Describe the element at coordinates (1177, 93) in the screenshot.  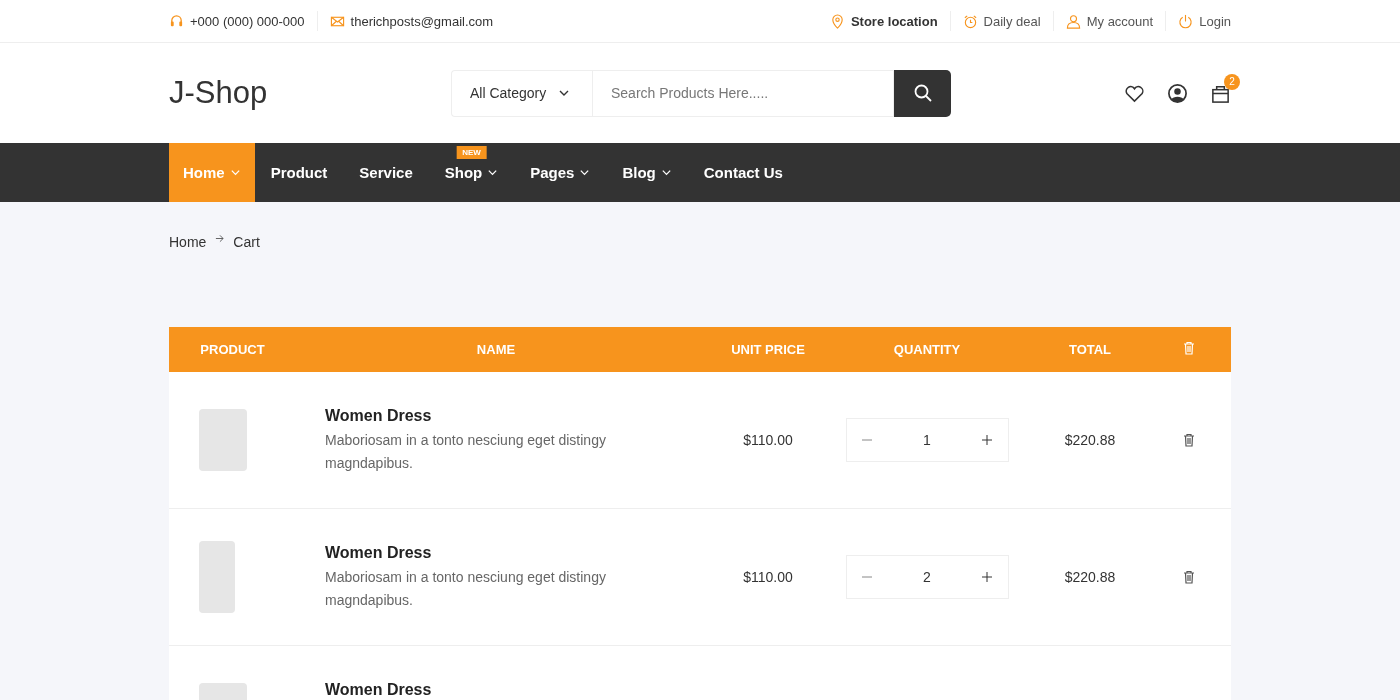
I see `user-circle-icon` at that location.